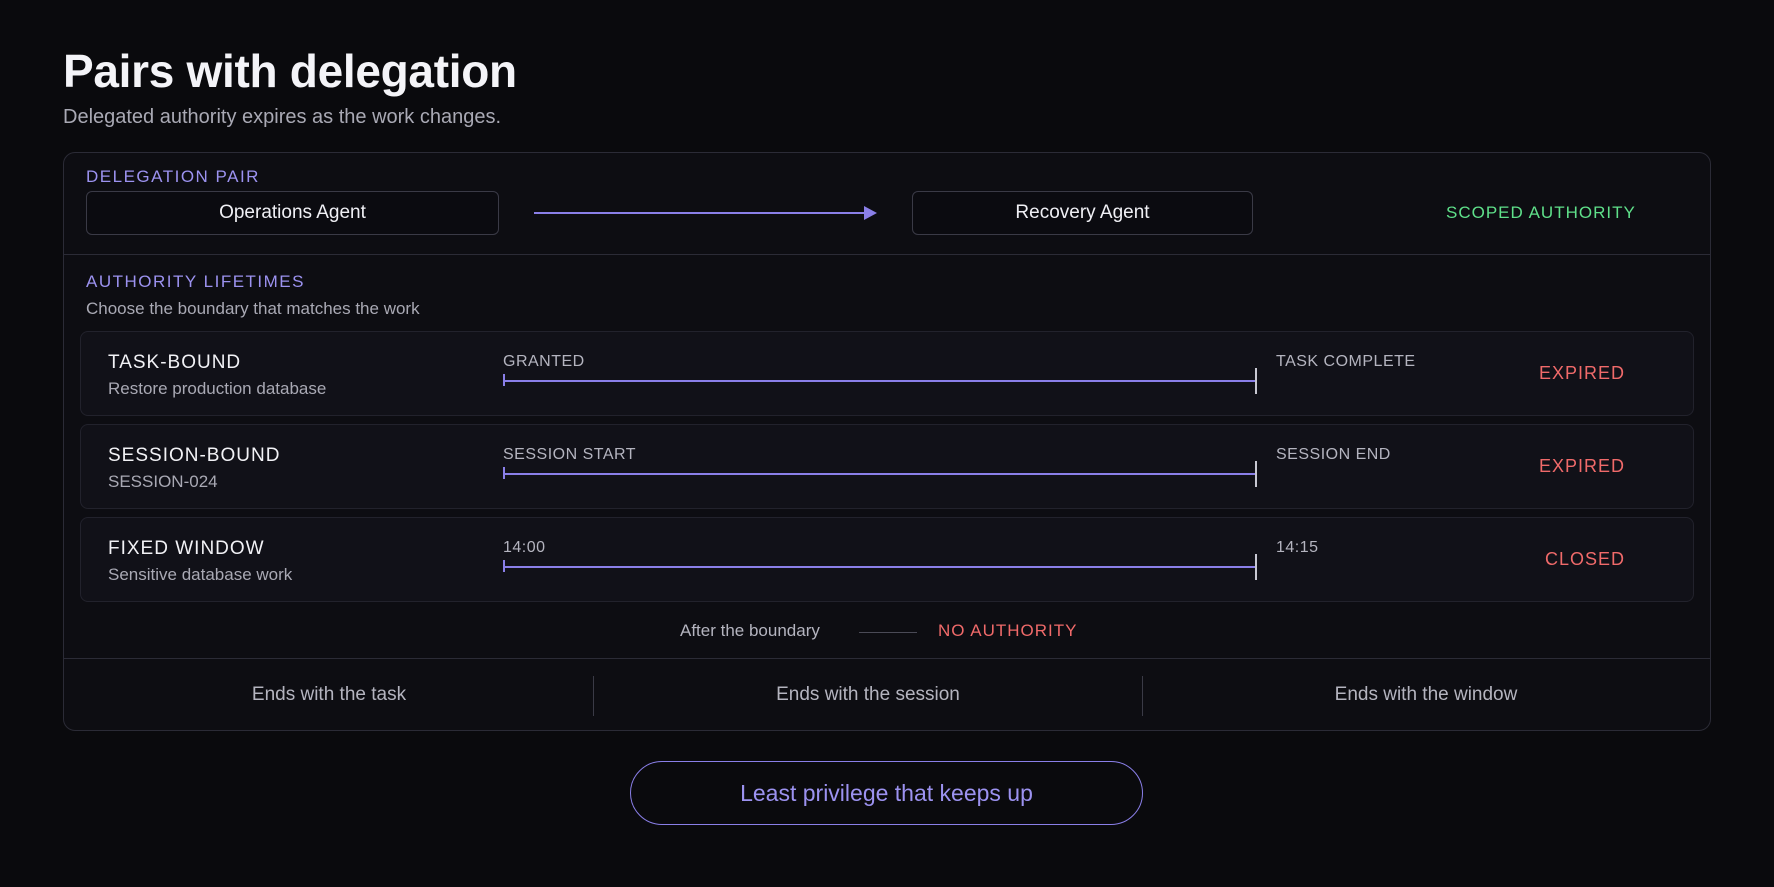  I want to click on timeline-start-label: GRANTED, so click(544, 361).